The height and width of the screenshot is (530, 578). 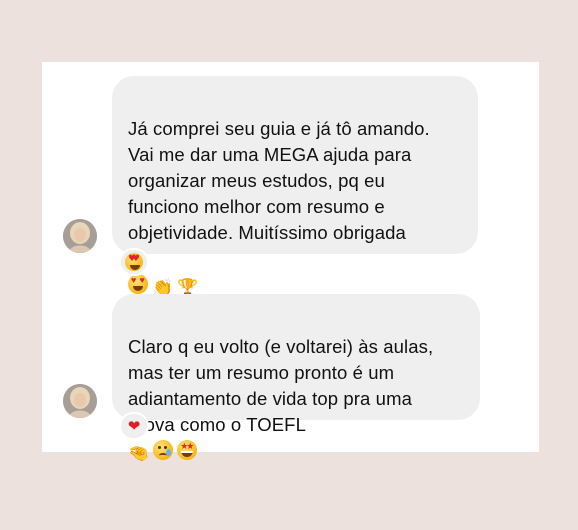 I want to click on crying-face-emoji-icon, so click(x=163, y=450).